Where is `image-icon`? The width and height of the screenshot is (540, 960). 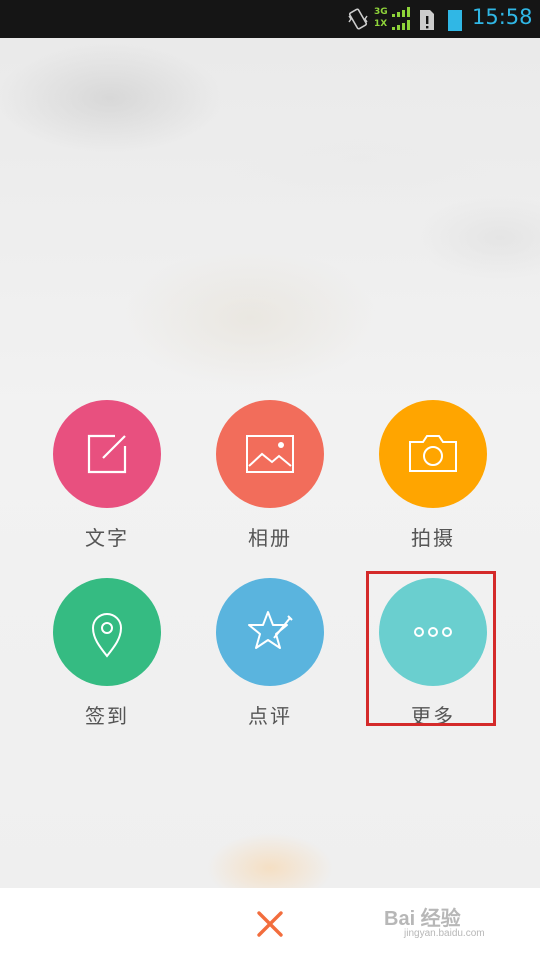
image-icon is located at coordinates (270, 454).